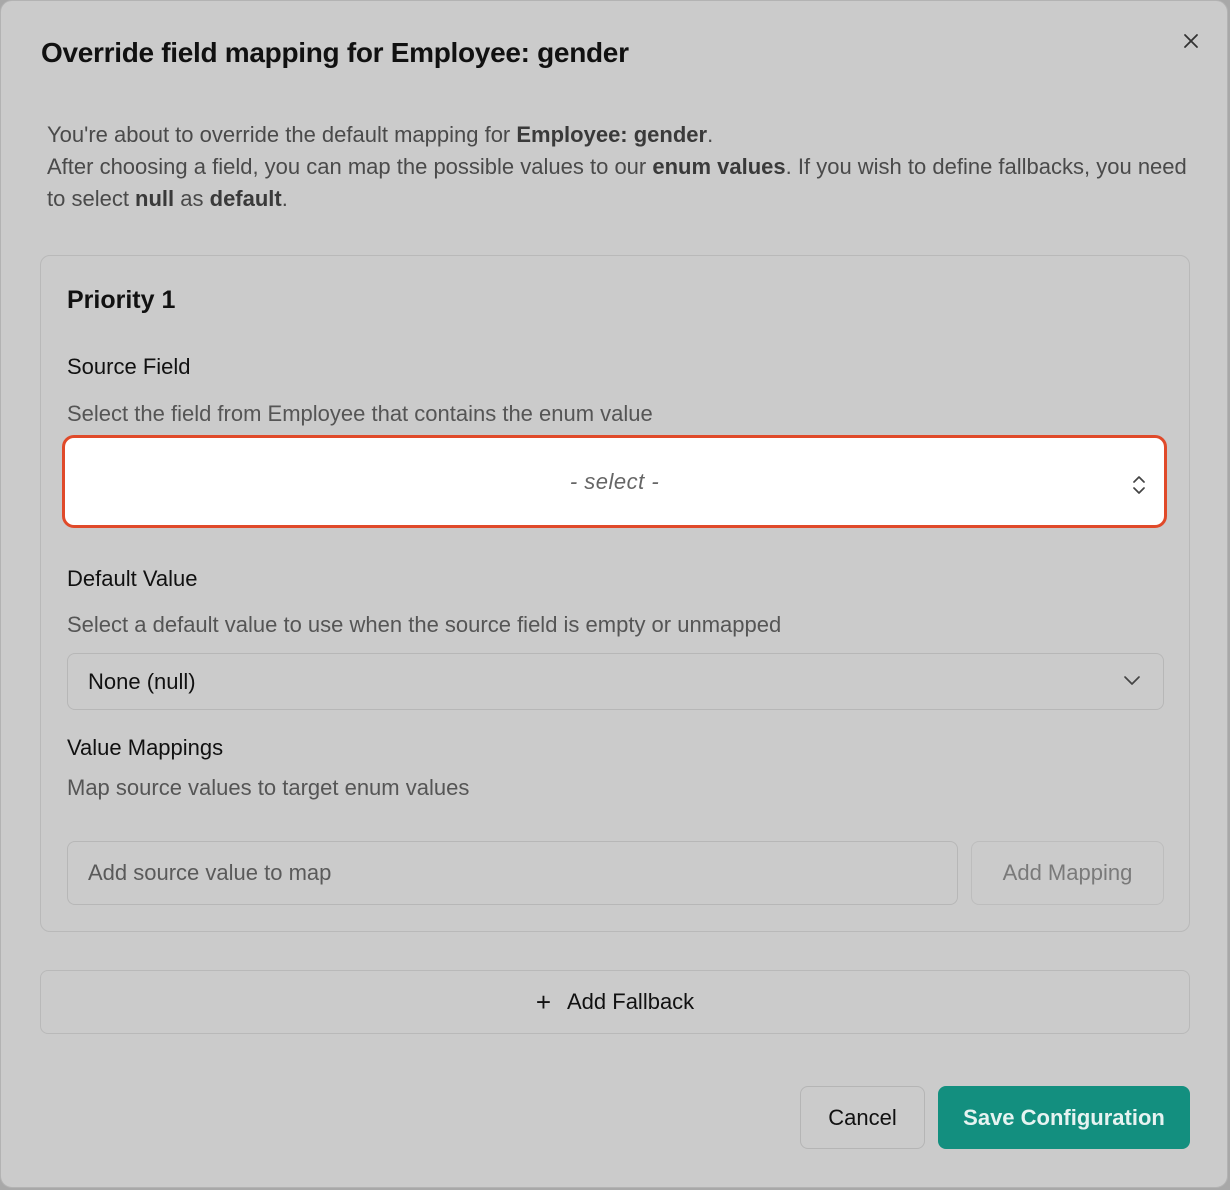  Describe the element at coordinates (210, 872) in the screenshot. I see `source-value-placeholder: Add source value to map` at that location.